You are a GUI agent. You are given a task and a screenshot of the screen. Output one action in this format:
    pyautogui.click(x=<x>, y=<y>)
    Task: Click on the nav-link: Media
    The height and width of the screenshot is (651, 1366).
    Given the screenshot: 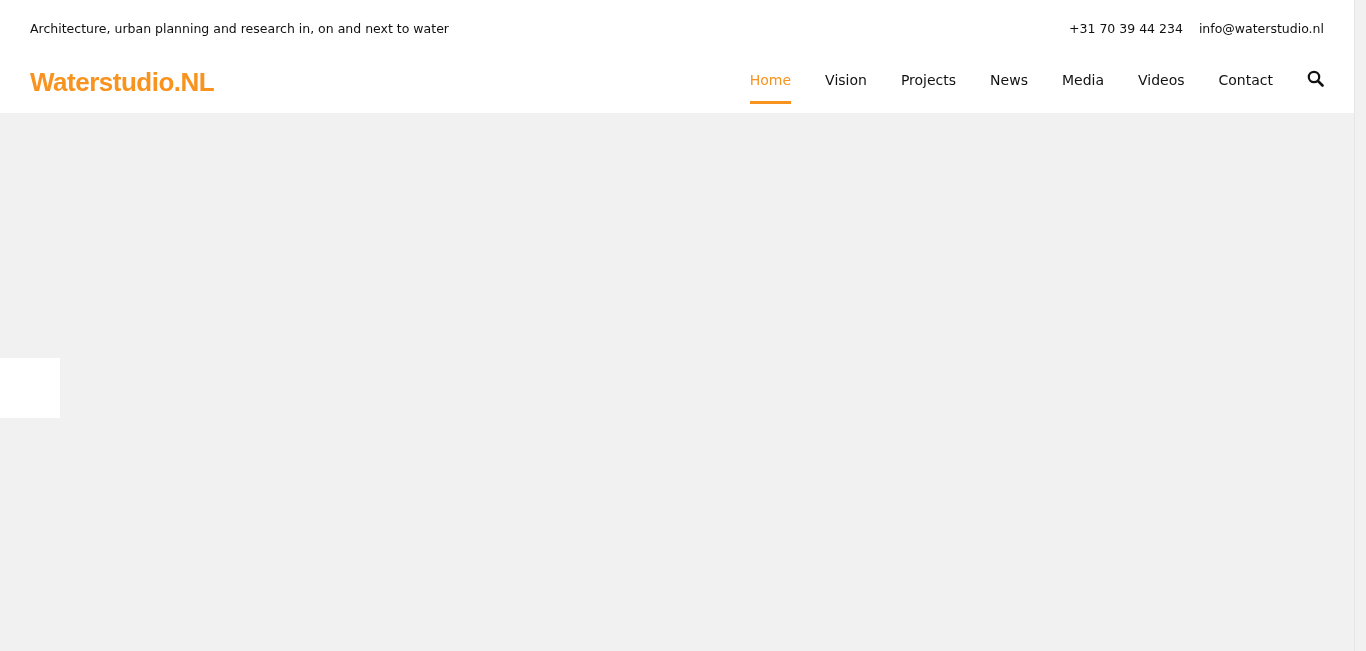 What is the action you would take?
    pyautogui.click(x=1082, y=87)
    